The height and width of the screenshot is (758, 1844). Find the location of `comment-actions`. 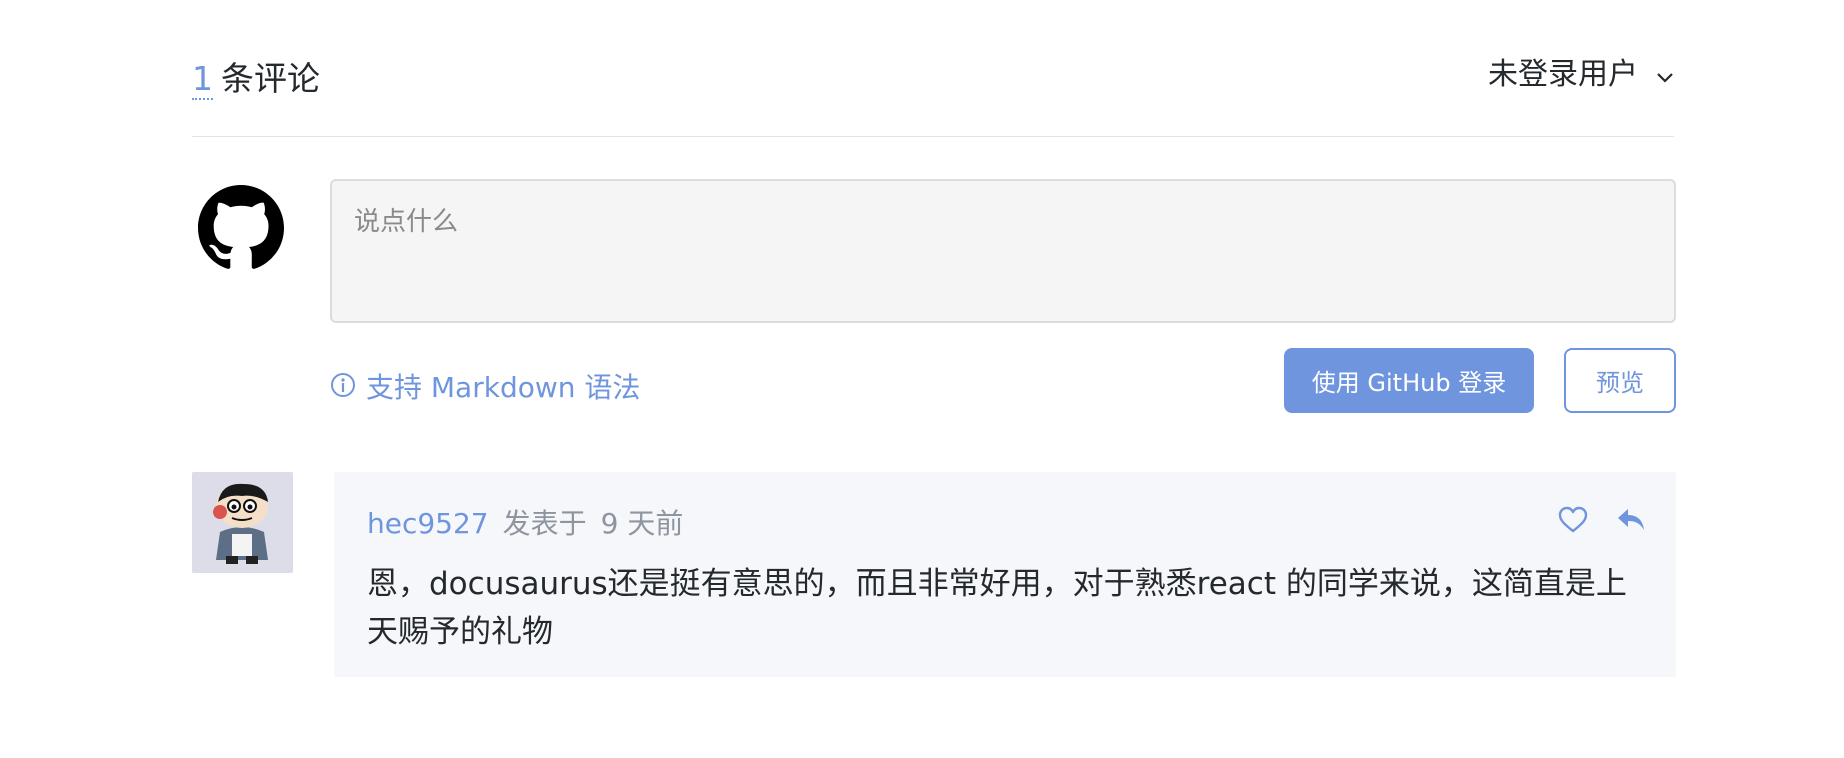

comment-actions is located at coordinates (1602, 522).